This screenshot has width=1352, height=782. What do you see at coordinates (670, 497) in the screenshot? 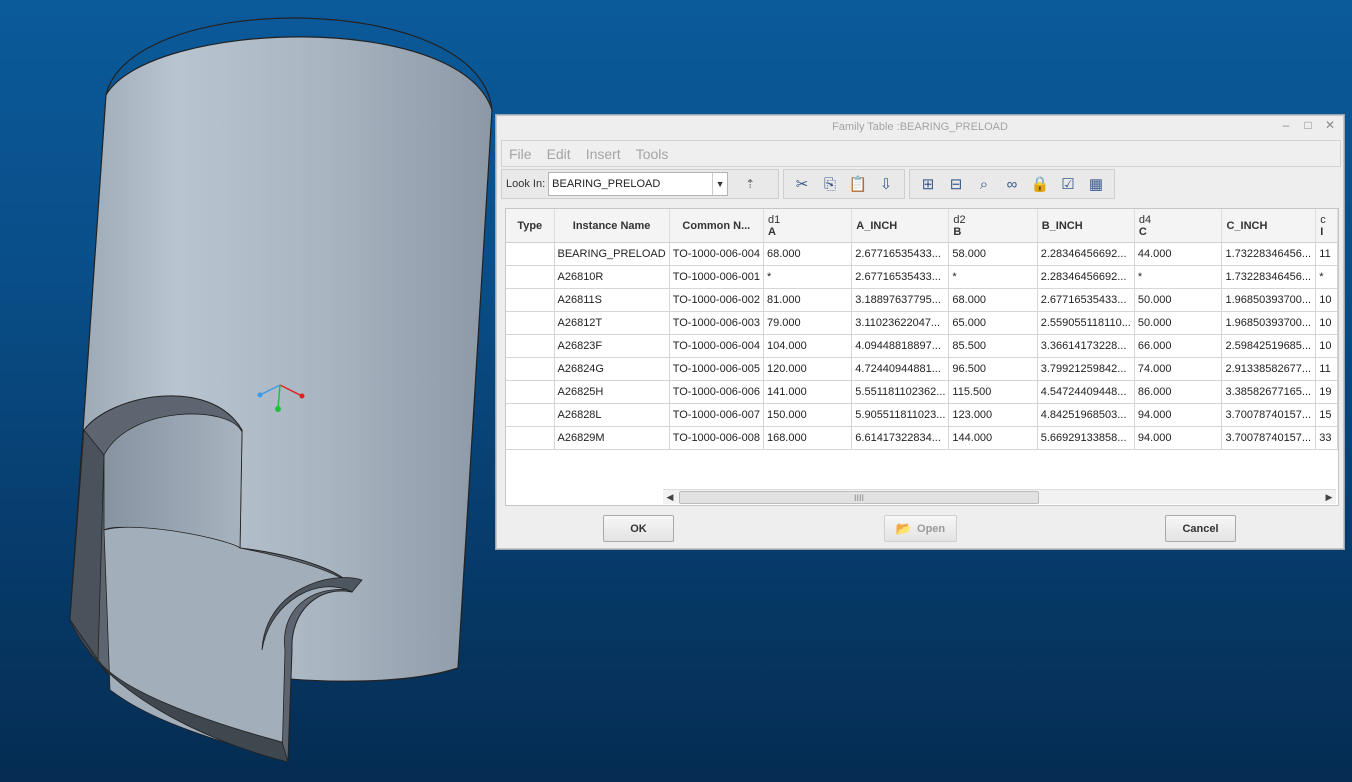
I see `scroll-left-icon: ◀` at bounding box center [670, 497].